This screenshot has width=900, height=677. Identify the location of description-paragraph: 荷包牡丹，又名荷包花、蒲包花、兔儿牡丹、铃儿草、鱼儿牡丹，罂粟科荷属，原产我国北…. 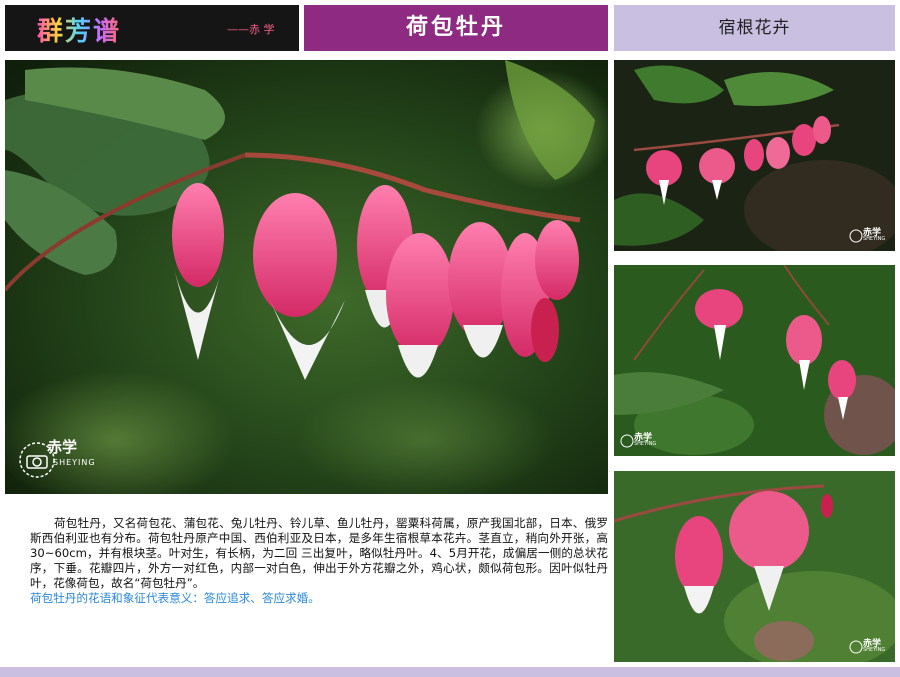
(319, 553).